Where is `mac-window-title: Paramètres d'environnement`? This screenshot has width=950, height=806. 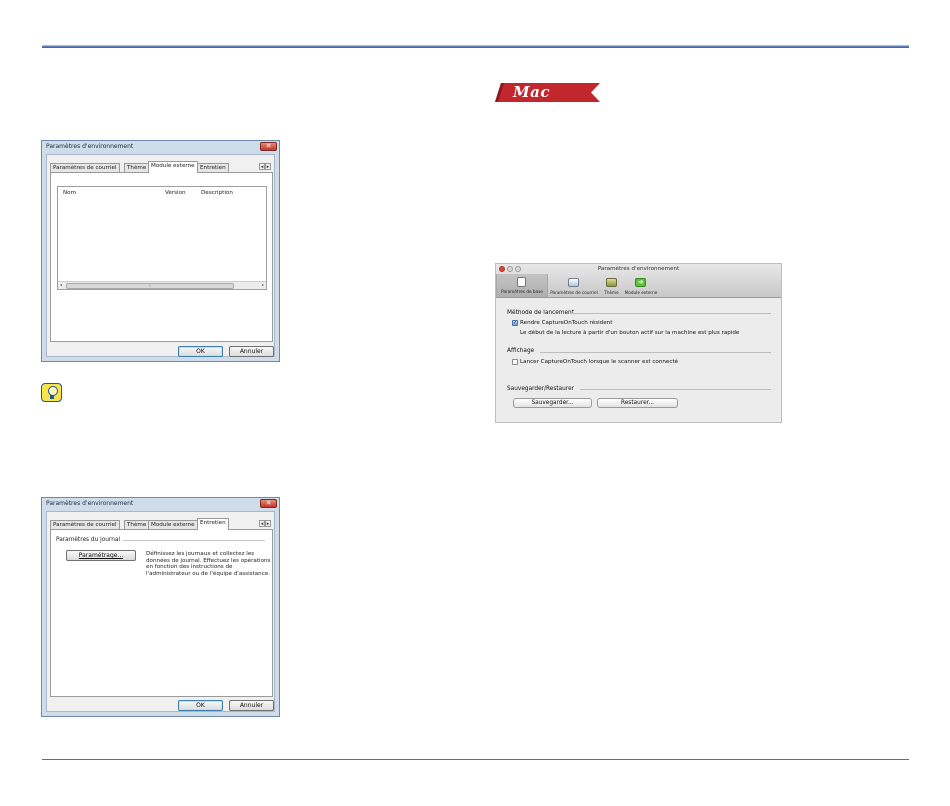 mac-window-title: Paramètres d'environnement is located at coordinates (638, 269).